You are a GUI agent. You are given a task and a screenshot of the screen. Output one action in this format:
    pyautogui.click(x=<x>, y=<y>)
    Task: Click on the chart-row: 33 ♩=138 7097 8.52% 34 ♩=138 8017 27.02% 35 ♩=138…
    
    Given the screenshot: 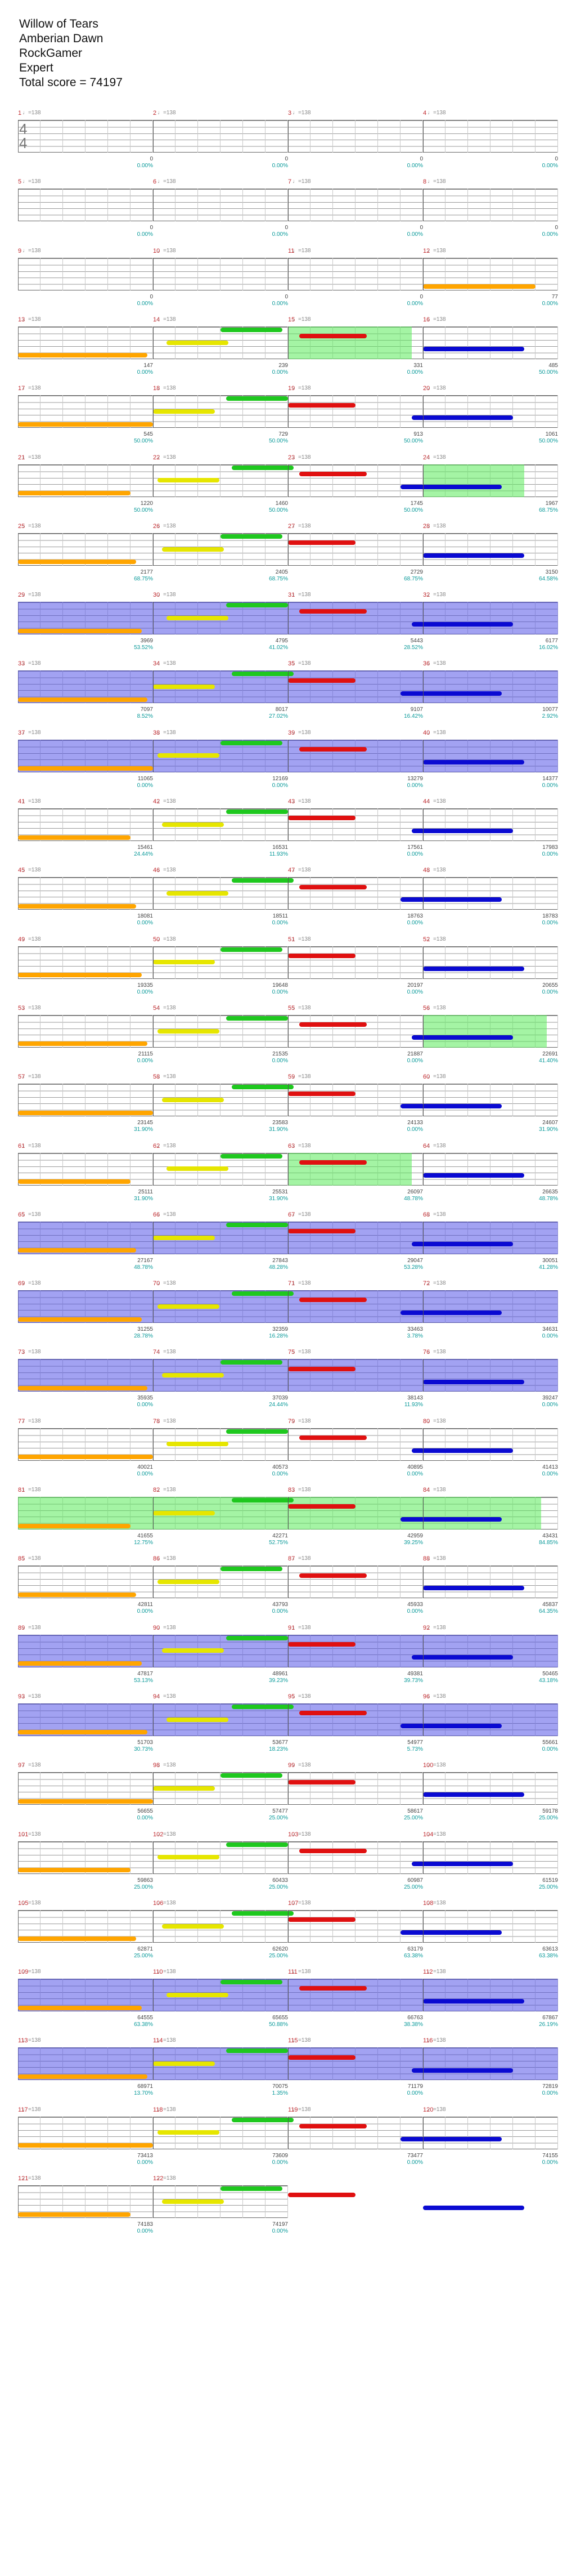 What is the action you would take?
    pyautogui.click(x=297, y=691)
    